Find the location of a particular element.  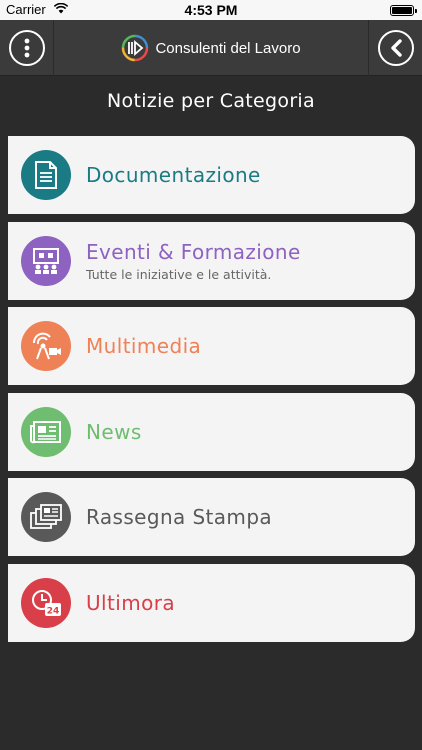

category-item-news: News is located at coordinates (211, 431).